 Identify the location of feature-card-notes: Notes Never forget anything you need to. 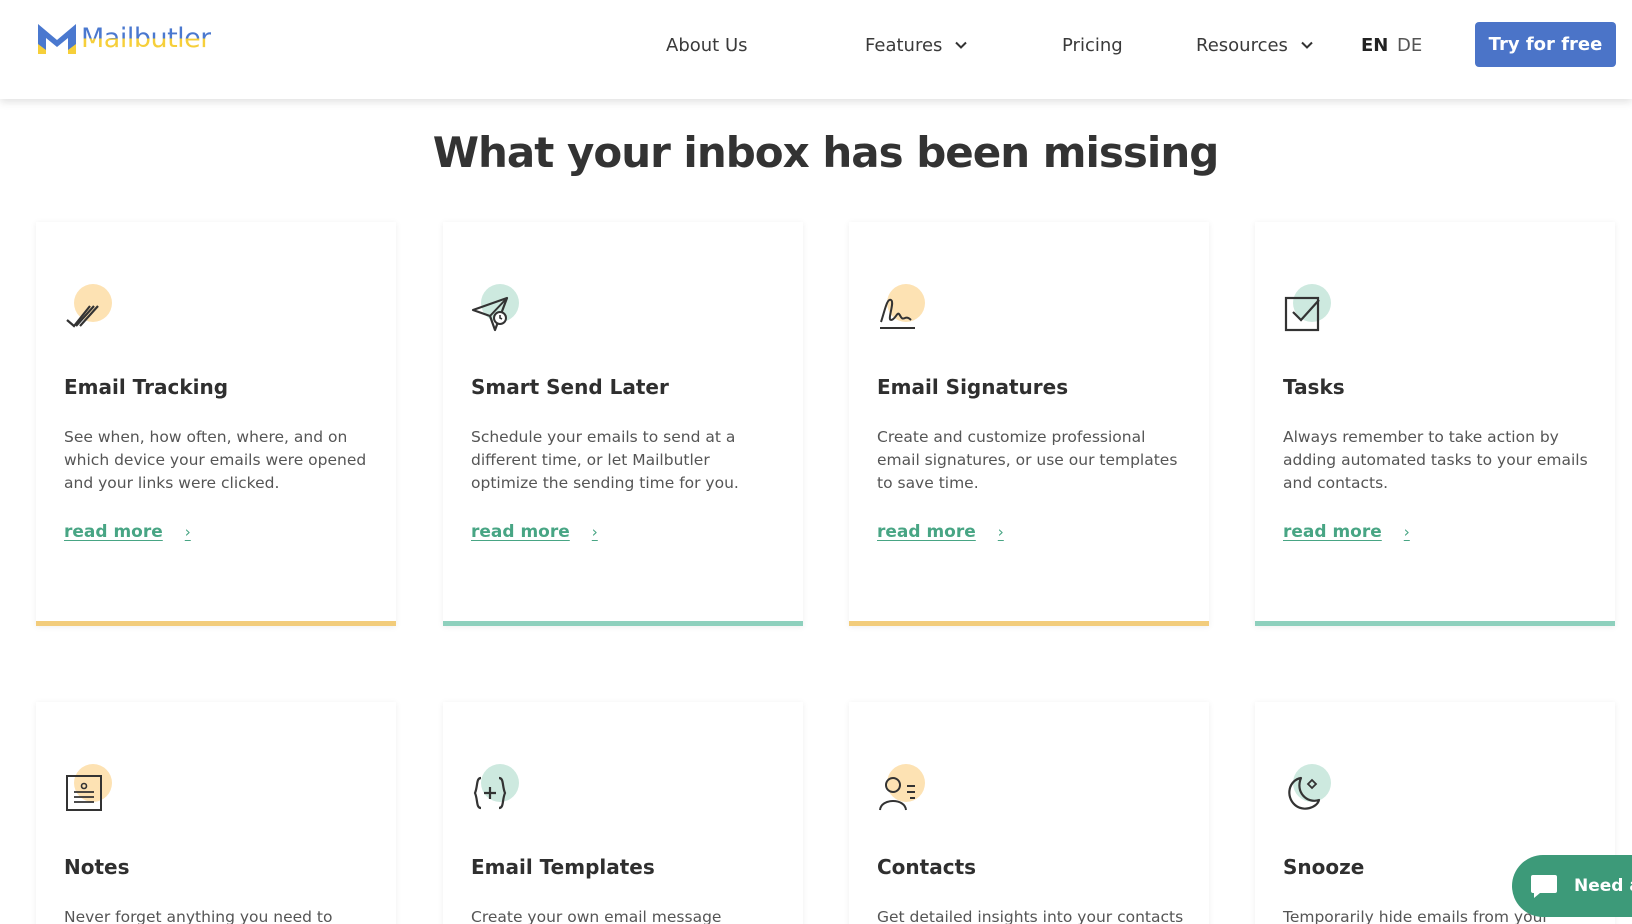
(216, 813).